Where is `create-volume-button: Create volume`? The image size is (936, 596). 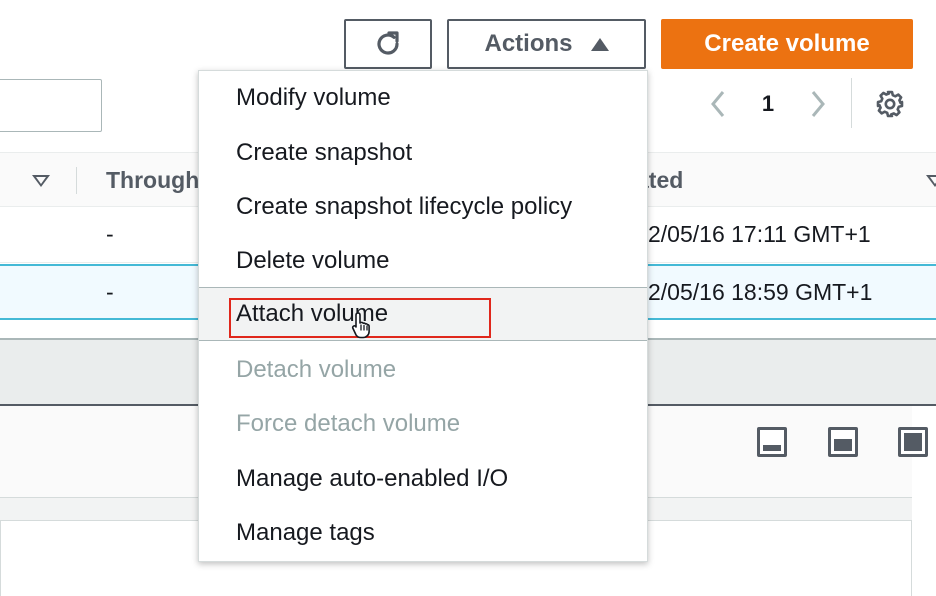 create-volume-button: Create volume is located at coordinates (787, 44).